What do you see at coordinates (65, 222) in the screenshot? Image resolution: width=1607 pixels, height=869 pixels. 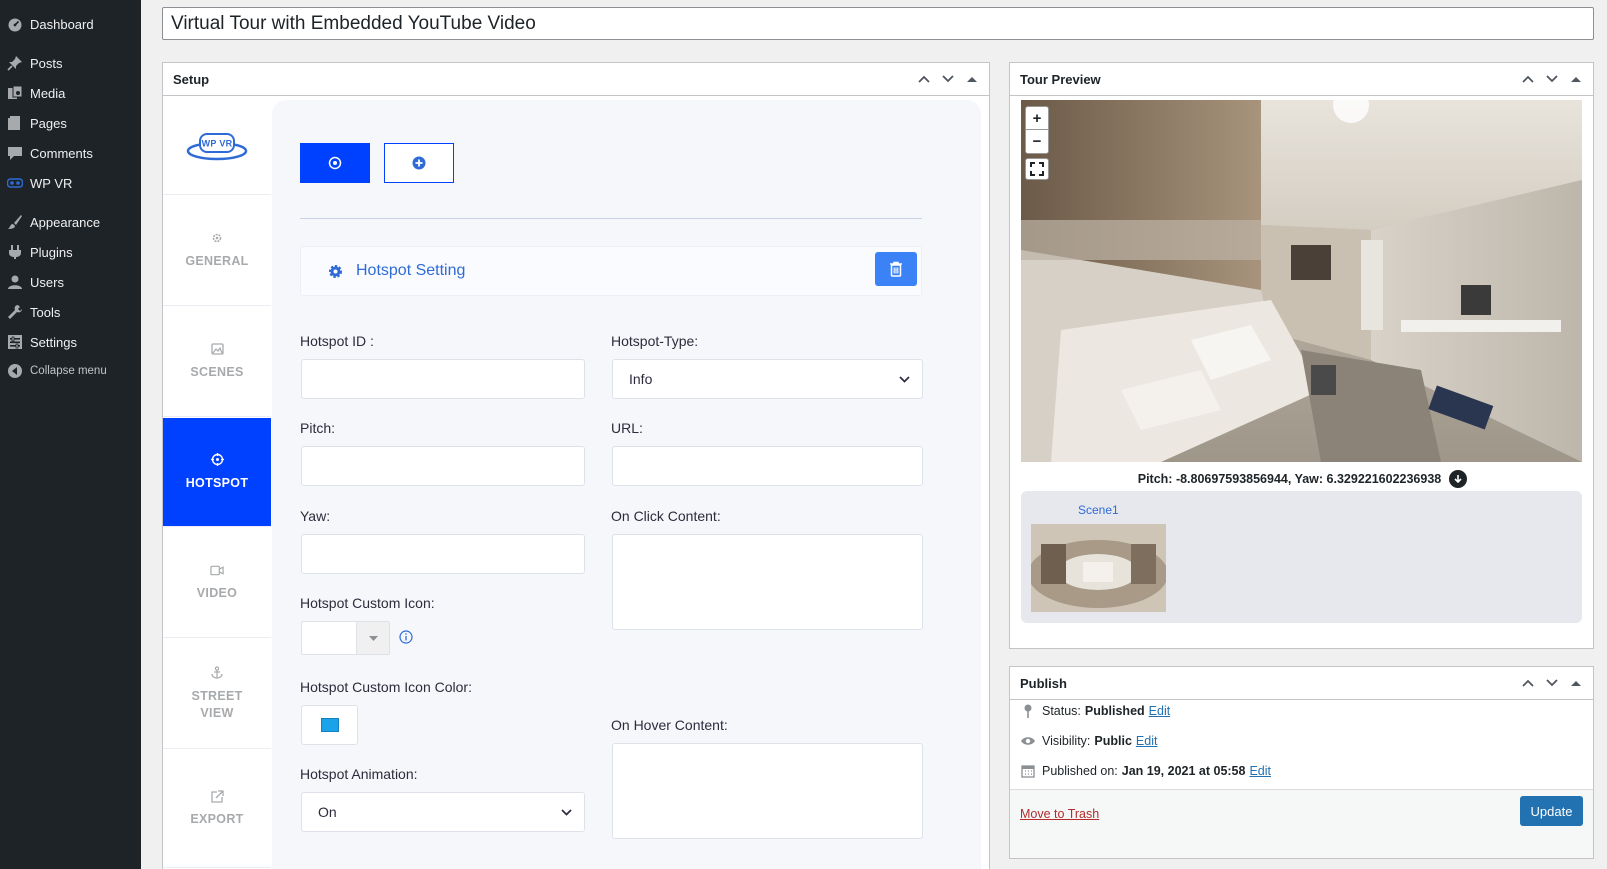 I see `menu-label-appearance: Appearance` at bounding box center [65, 222].